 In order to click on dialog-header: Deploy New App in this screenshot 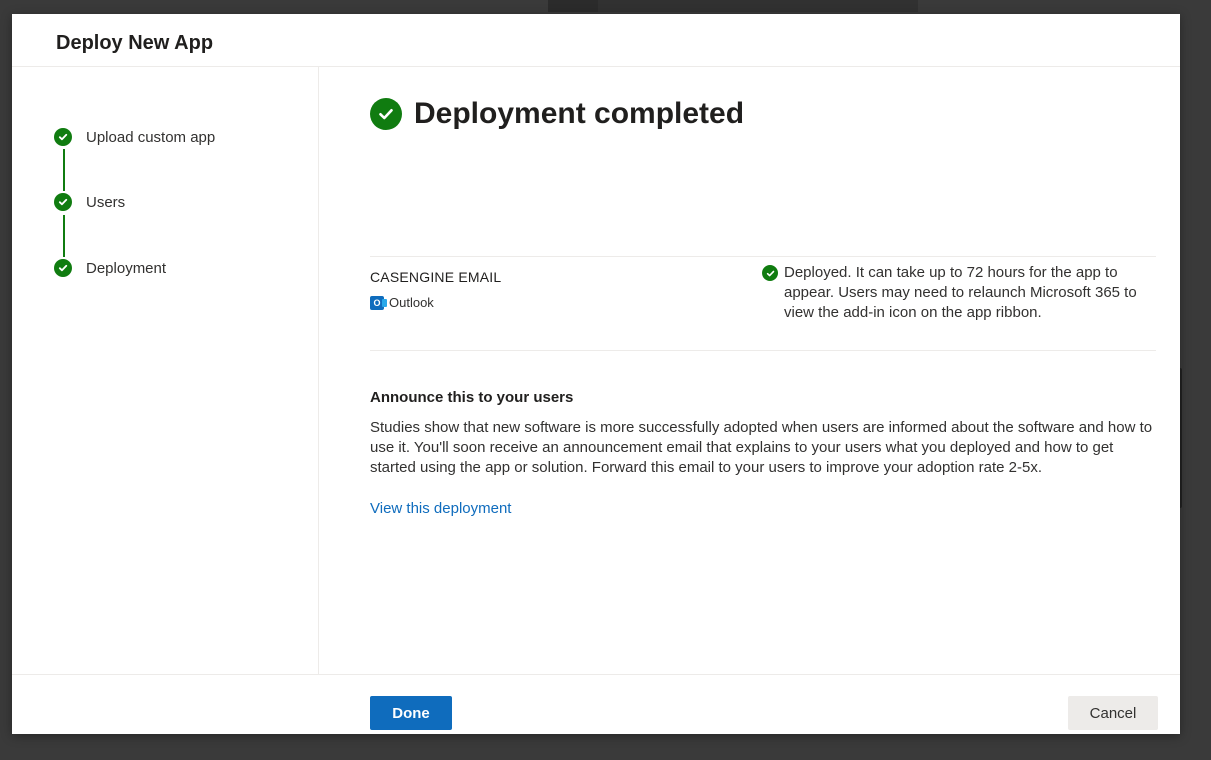, I will do `click(596, 40)`.